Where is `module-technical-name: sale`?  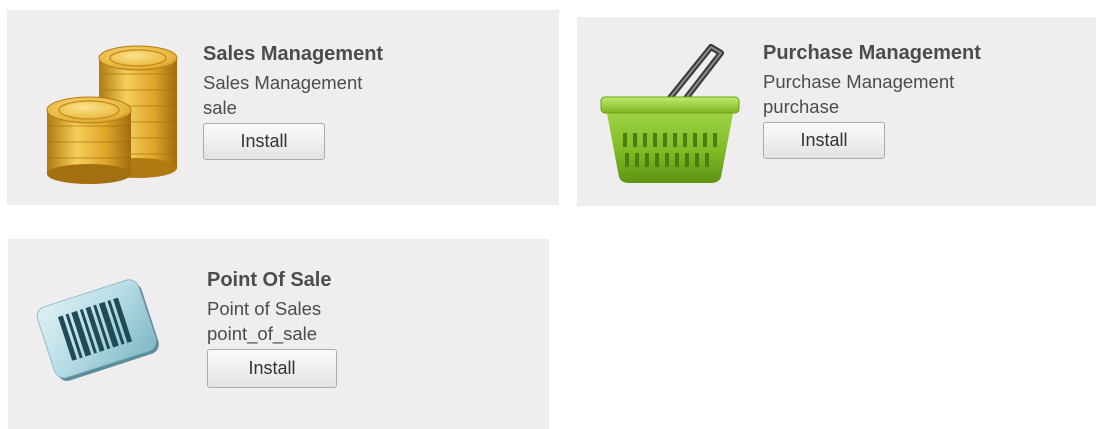 module-technical-name: sale is located at coordinates (220, 107).